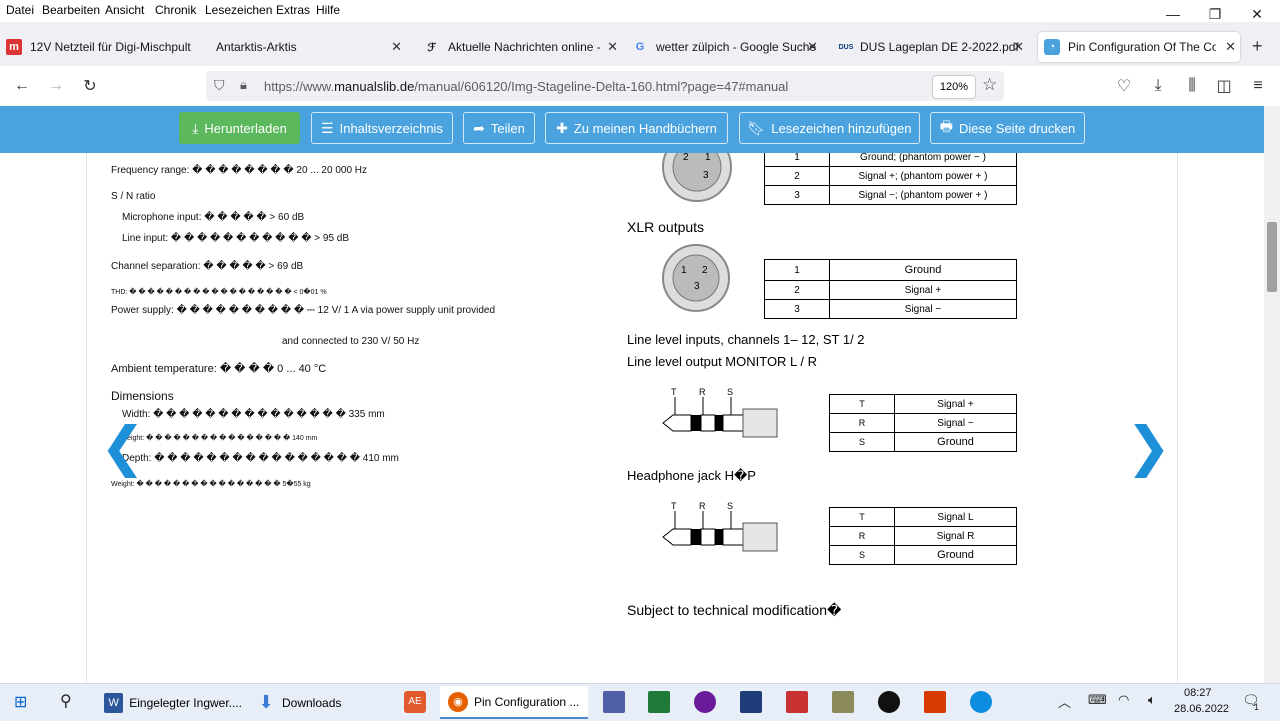  Describe the element at coordinates (1139, 47) in the screenshot. I see `tab-manualslib-active: ◔ Pin Configuration Of The Conn ✕` at that location.